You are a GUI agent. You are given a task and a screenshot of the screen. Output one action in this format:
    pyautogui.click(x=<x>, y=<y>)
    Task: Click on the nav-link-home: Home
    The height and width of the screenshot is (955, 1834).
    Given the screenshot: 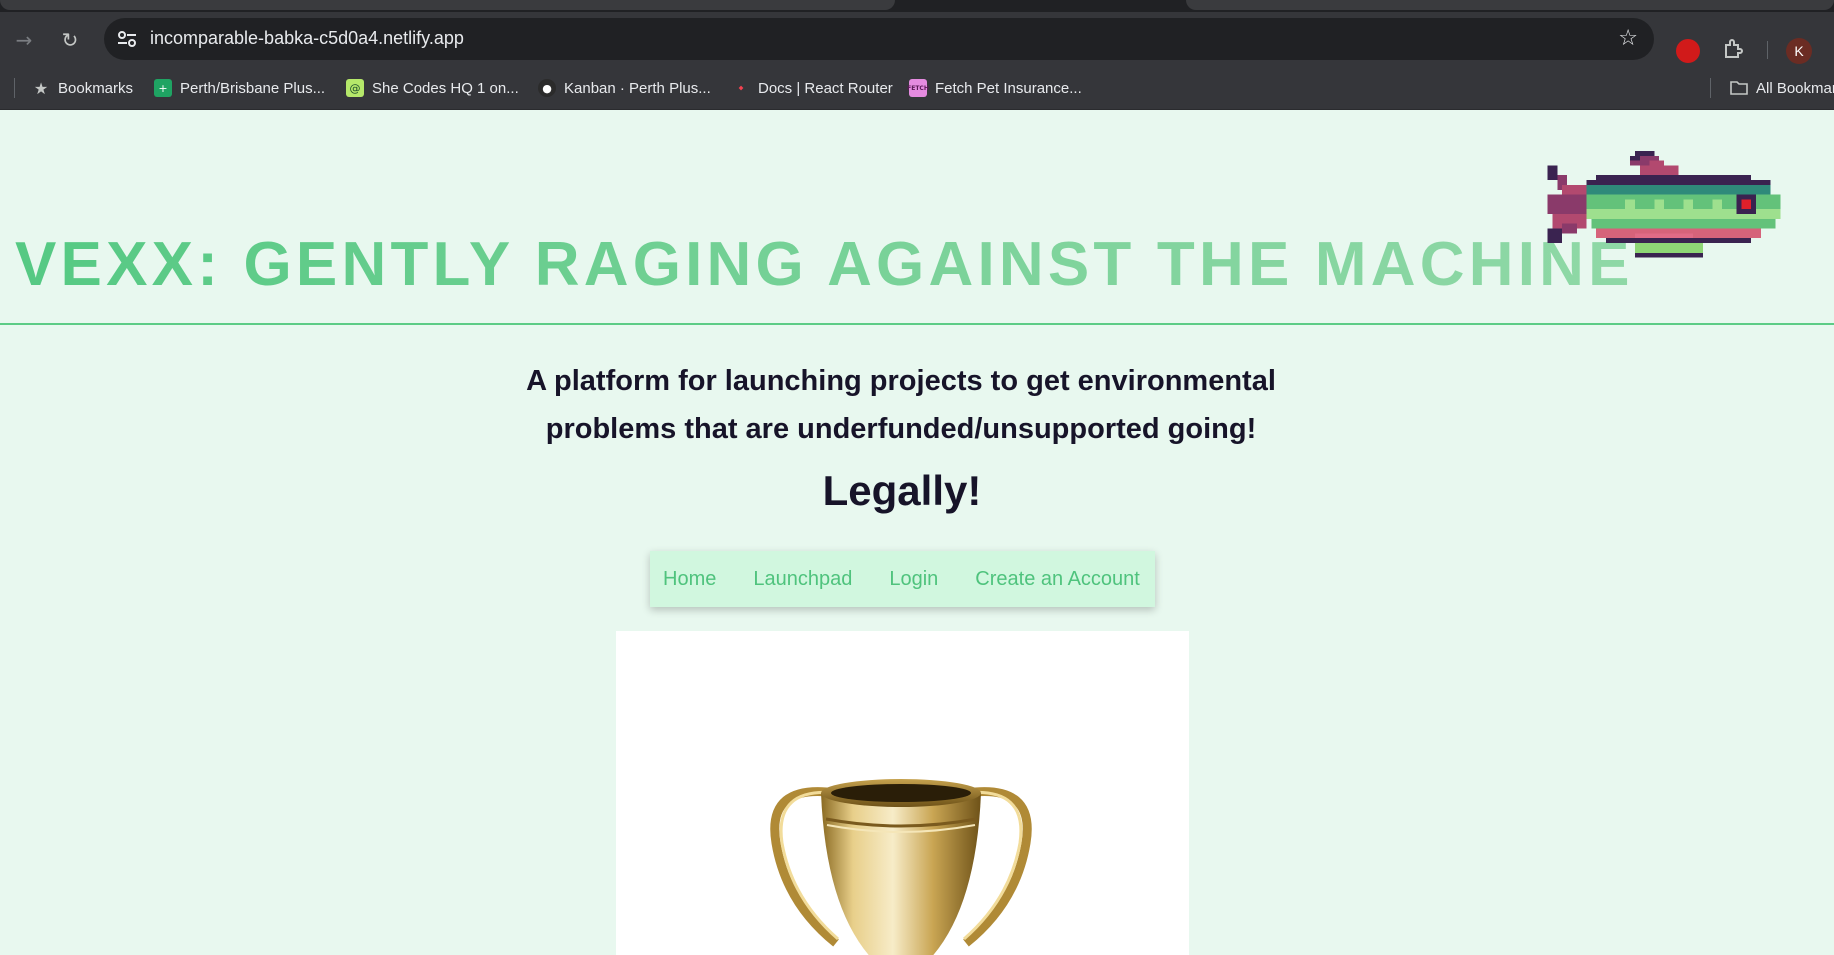 What is the action you would take?
    pyautogui.click(x=689, y=579)
    